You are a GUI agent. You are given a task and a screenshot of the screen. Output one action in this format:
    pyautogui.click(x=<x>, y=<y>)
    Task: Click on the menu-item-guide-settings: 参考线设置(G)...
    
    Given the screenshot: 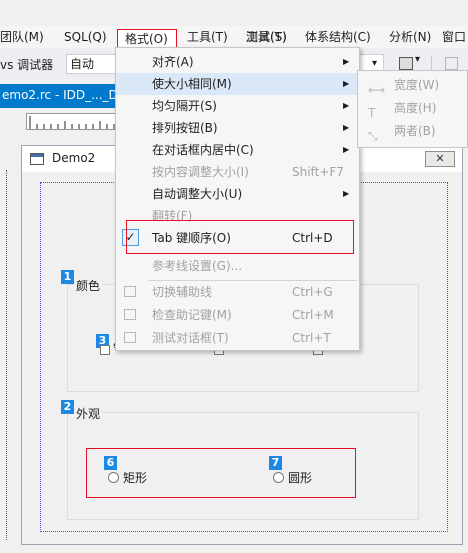 What is the action you would take?
    pyautogui.click(x=237, y=266)
    